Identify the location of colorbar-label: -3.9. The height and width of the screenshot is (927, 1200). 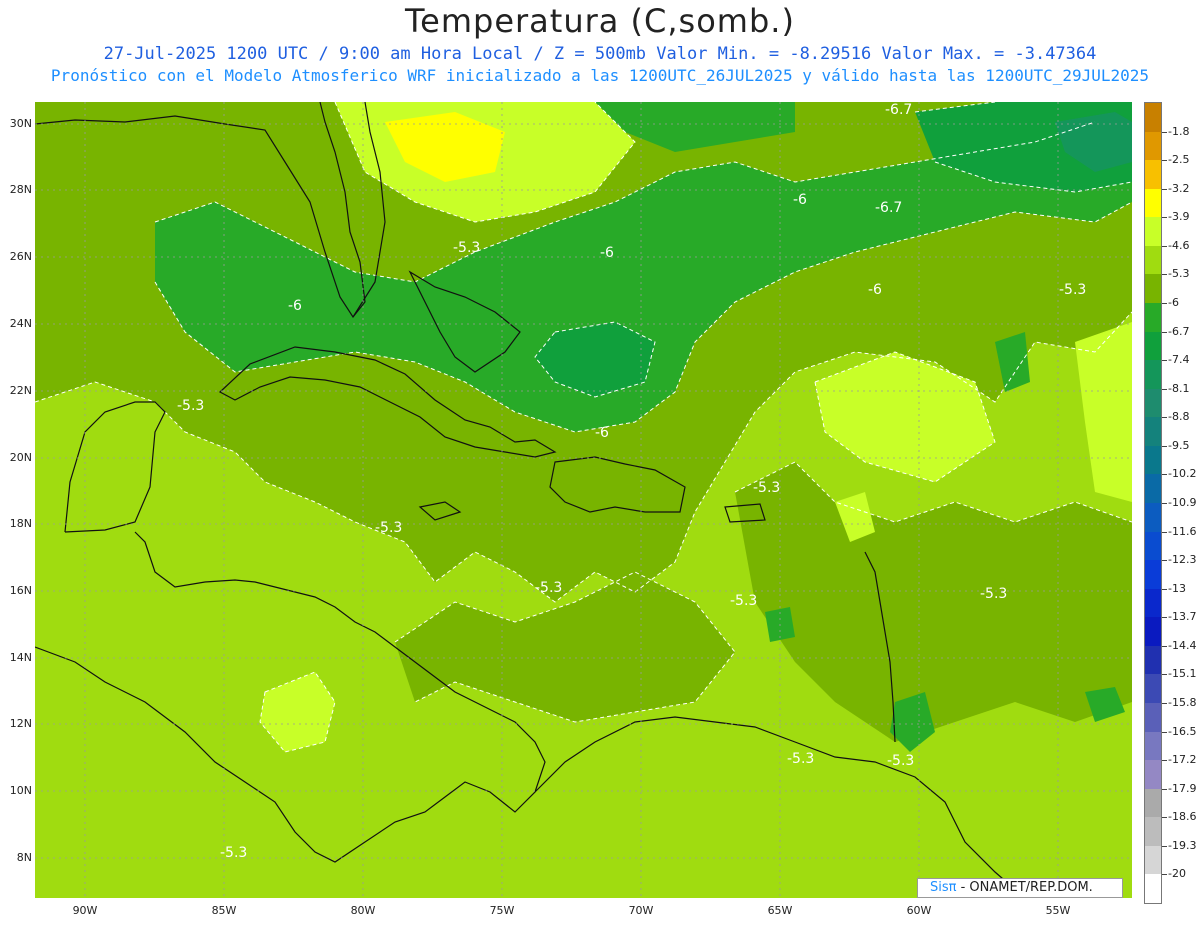
(1179, 217).